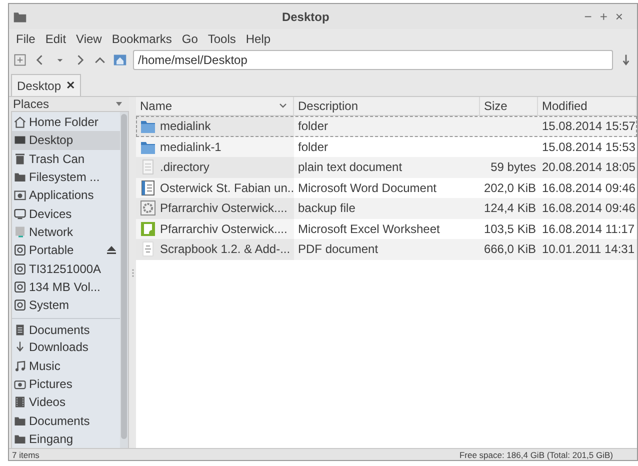 Image resolution: width=638 pixels, height=466 pixels. I want to click on item-count: 7 items, so click(26, 455).